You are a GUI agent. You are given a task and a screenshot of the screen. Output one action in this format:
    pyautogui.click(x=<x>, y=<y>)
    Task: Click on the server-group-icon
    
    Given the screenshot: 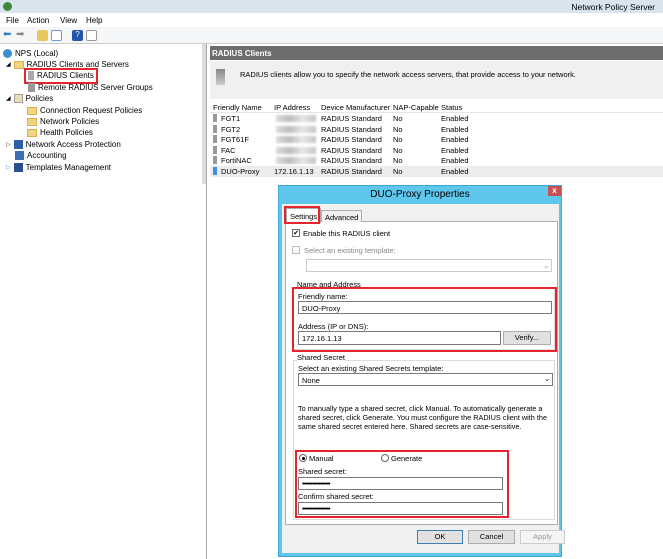 What is the action you would take?
    pyautogui.click(x=31, y=87)
    